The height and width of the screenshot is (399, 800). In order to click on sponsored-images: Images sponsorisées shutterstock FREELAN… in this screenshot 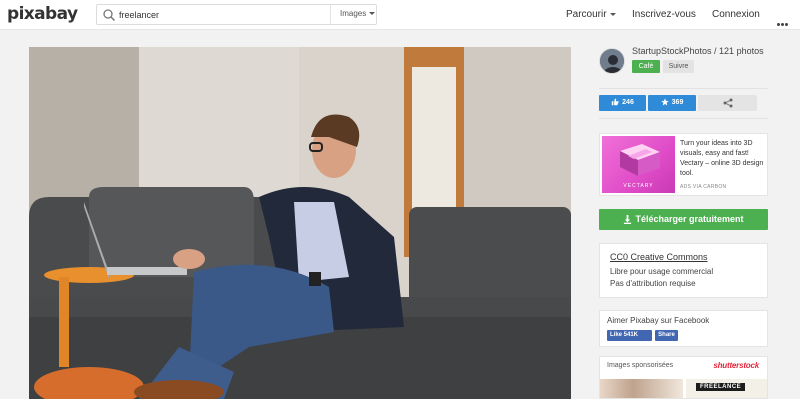, I will do `click(683, 377)`.